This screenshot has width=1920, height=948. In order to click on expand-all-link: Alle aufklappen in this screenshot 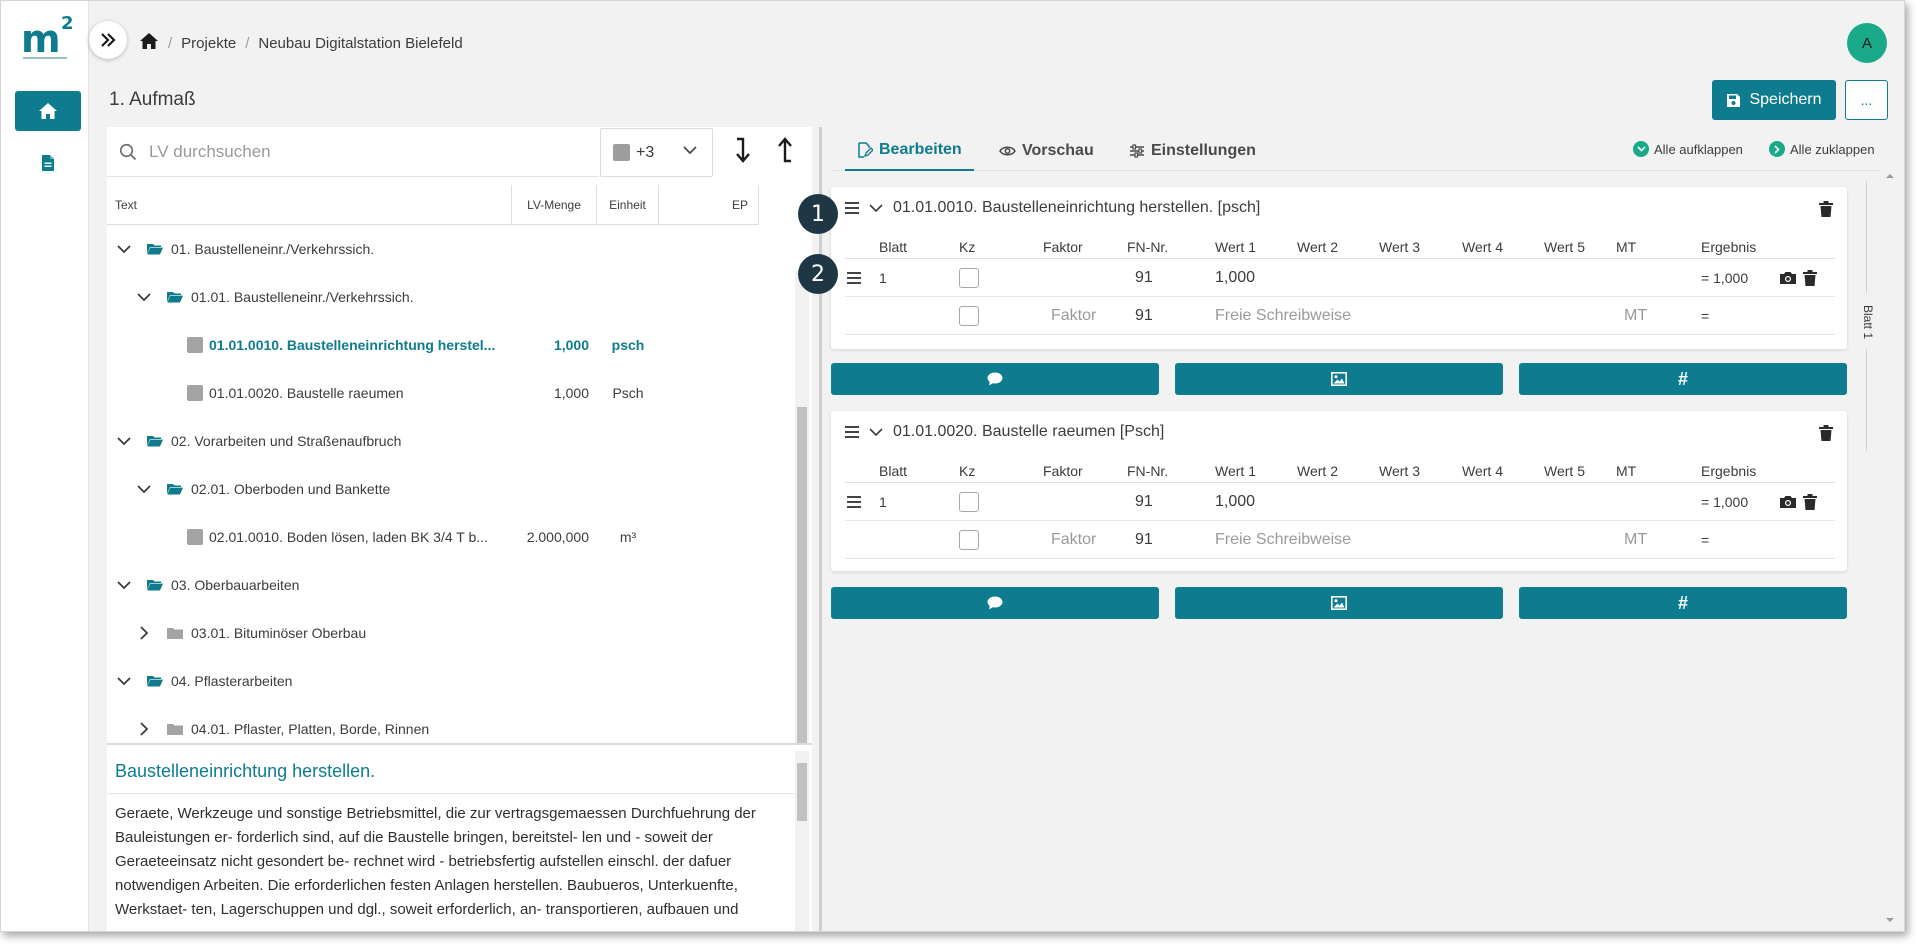, I will do `click(1688, 149)`.